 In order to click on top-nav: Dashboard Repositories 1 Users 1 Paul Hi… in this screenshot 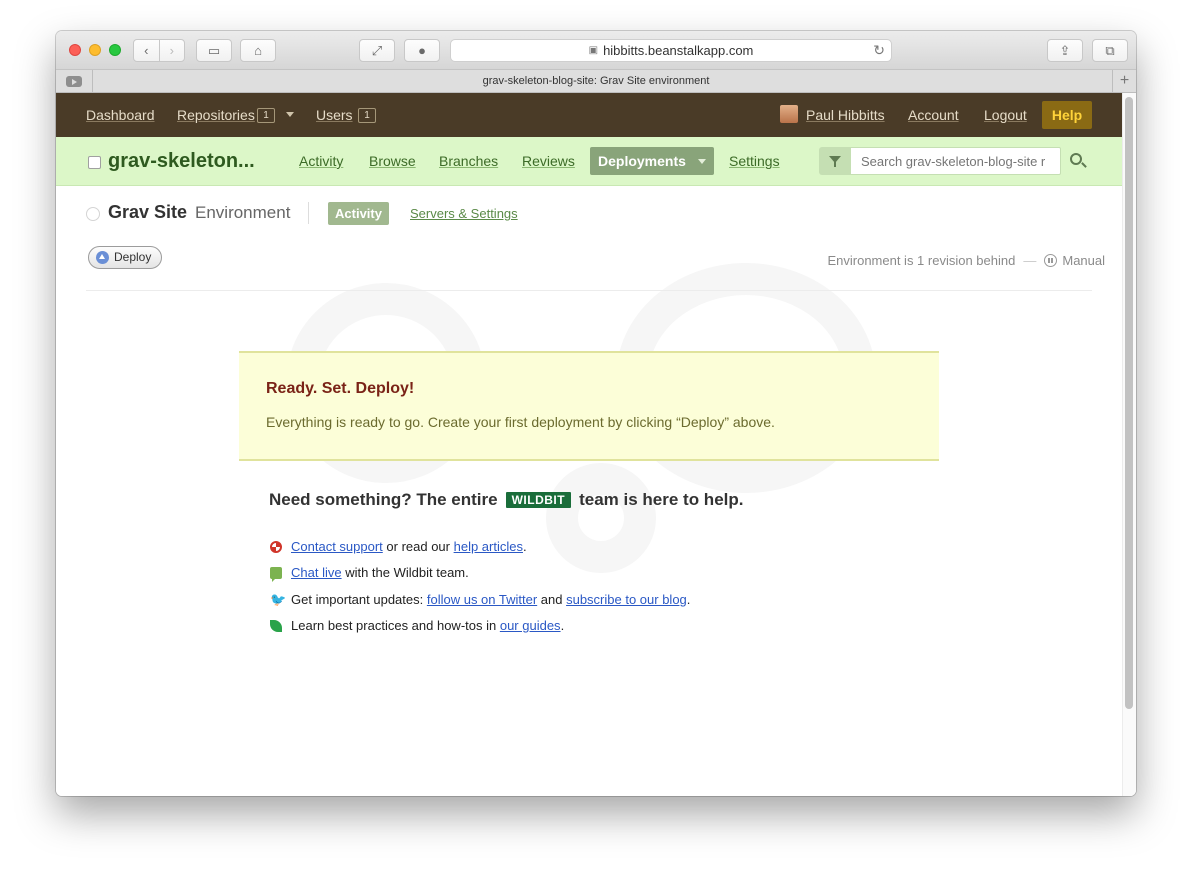, I will do `click(589, 115)`.